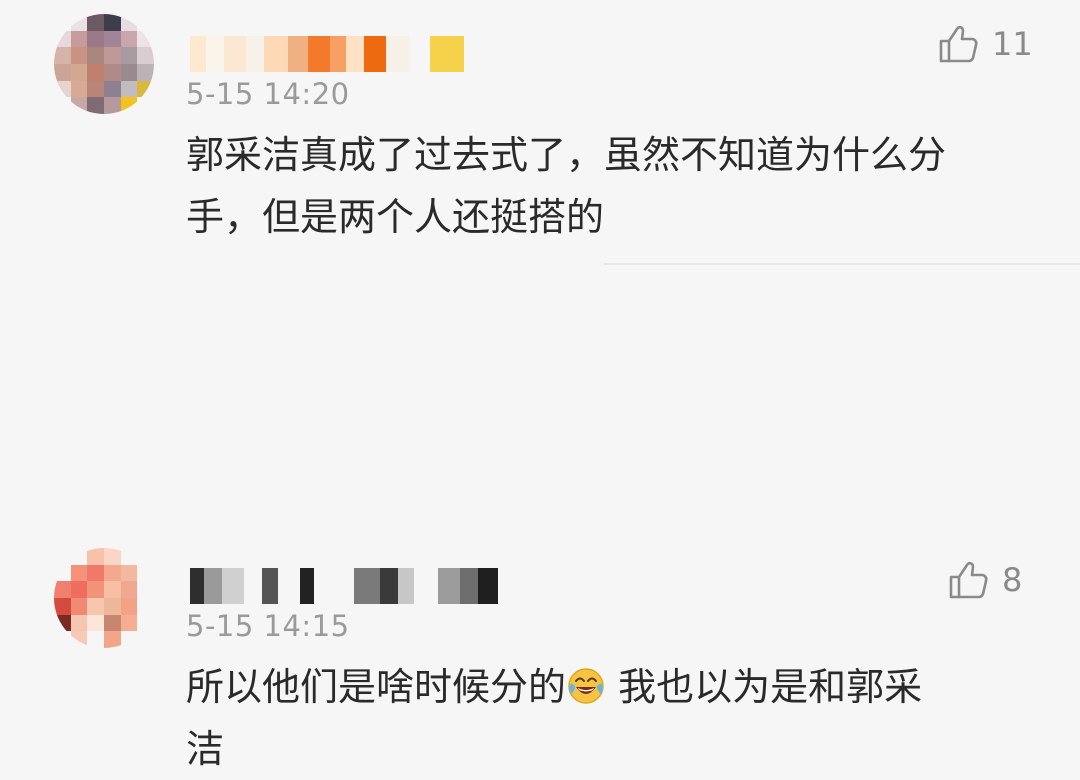 The image size is (1080, 780). I want to click on comment-text: 郭采洁真成了过去式了，虽然不知道为什么分 手，但是两个人还挺搭的, so click(601, 186).